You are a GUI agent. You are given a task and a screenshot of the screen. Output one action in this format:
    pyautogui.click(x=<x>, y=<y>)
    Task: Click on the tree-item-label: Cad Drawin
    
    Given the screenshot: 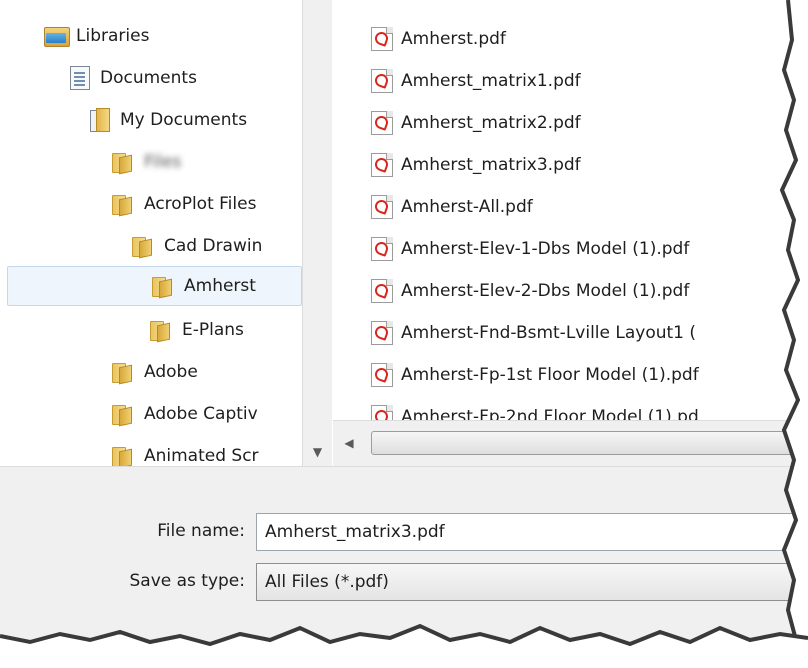 What is the action you would take?
    pyautogui.click(x=213, y=246)
    